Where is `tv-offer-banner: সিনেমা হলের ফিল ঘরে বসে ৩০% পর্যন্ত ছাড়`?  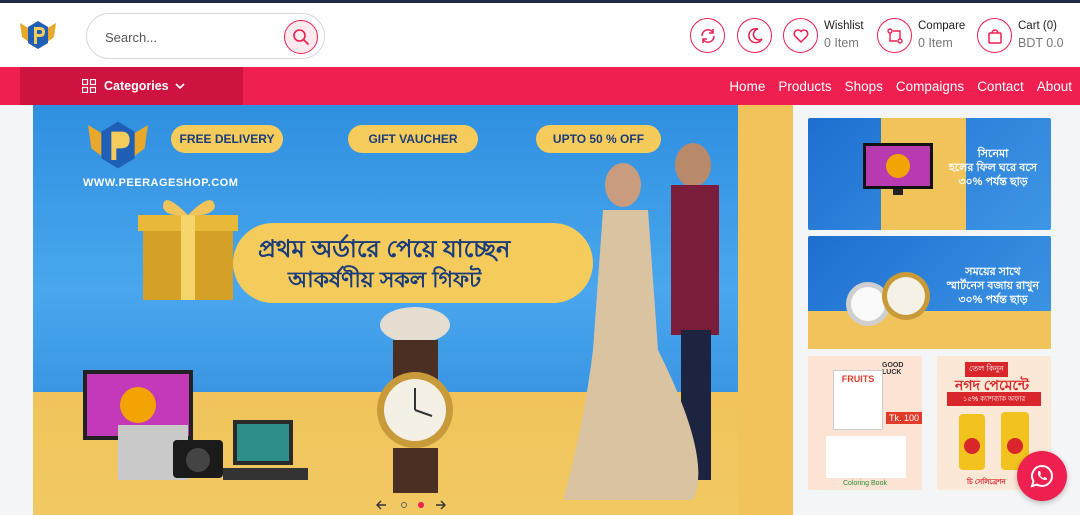 tv-offer-banner: সিনেমা হলের ফিল ঘরে বসে ৩০% পর্যন্ত ছাড় is located at coordinates (929, 174).